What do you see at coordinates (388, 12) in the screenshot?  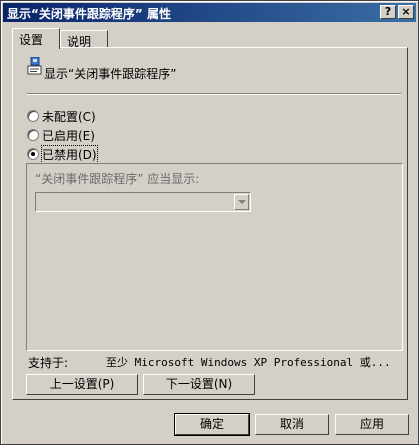 I see `help-button: ?` at bounding box center [388, 12].